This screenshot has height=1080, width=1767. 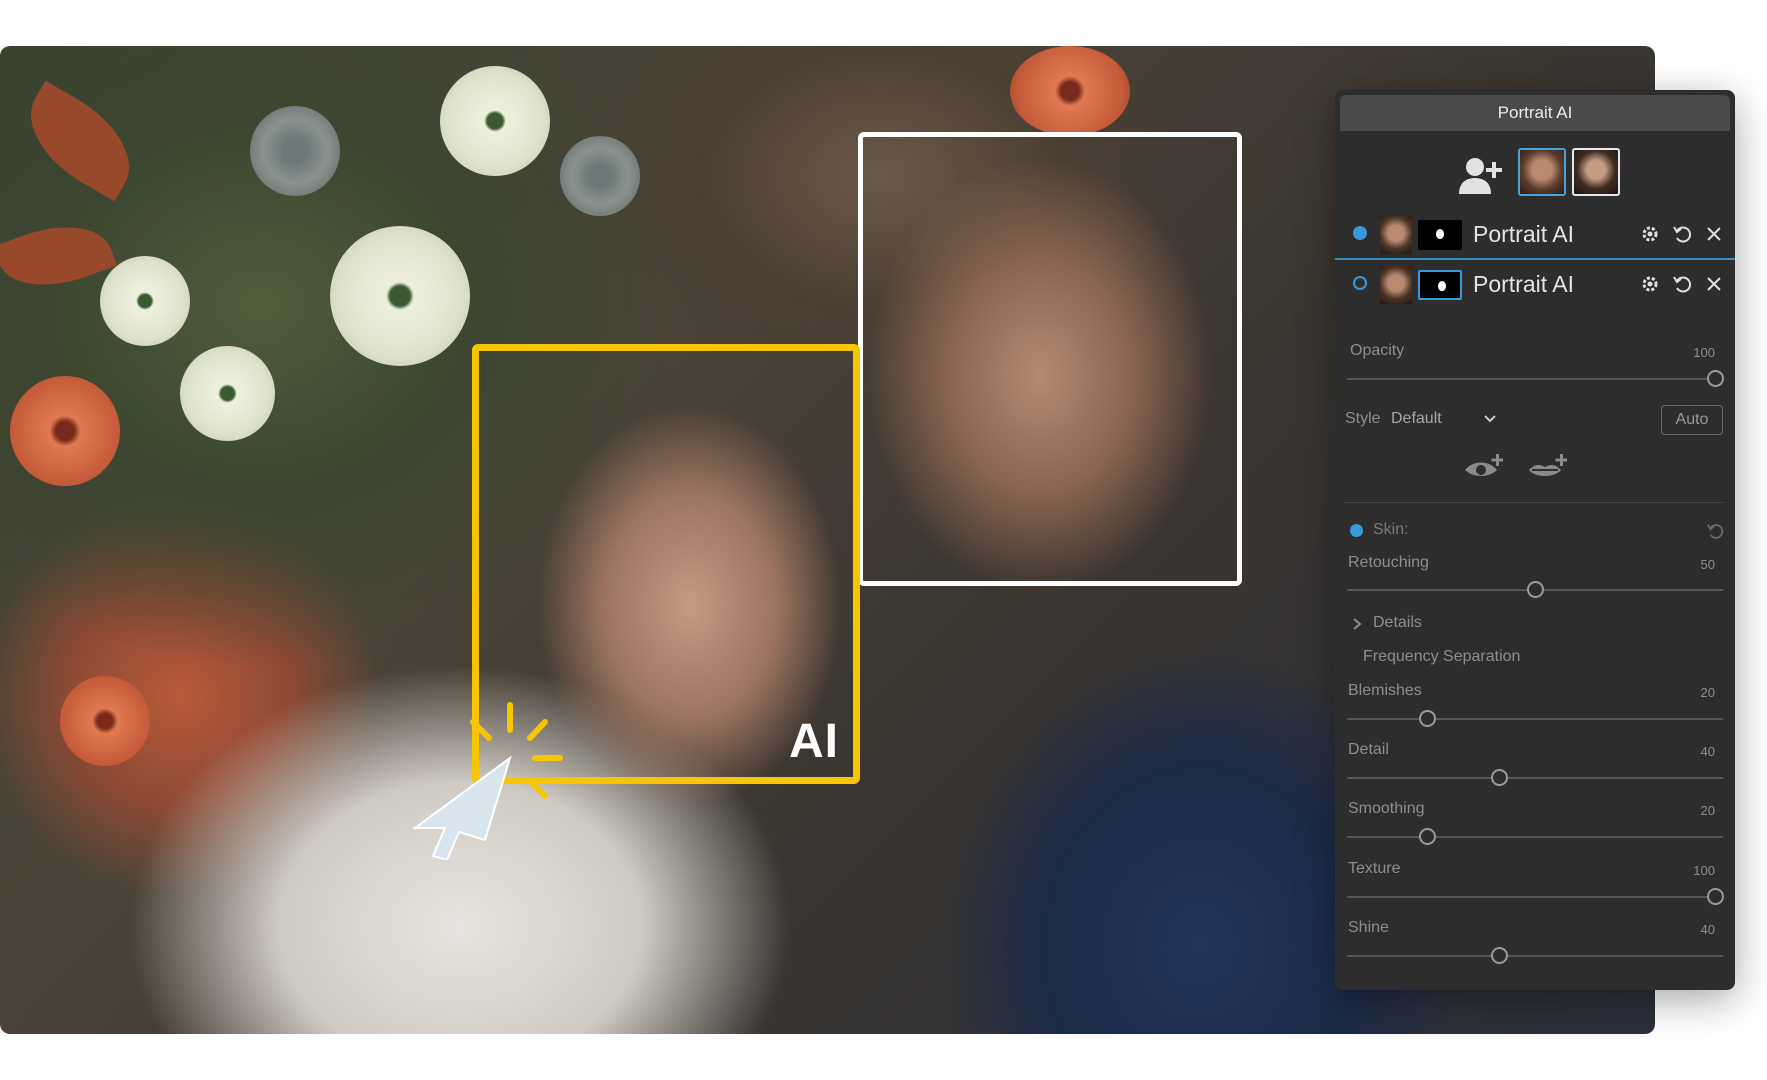 What do you see at coordinates (1535, 896) in the screenshot?
I see `texture-slider` at bounding box center [1535, 896].